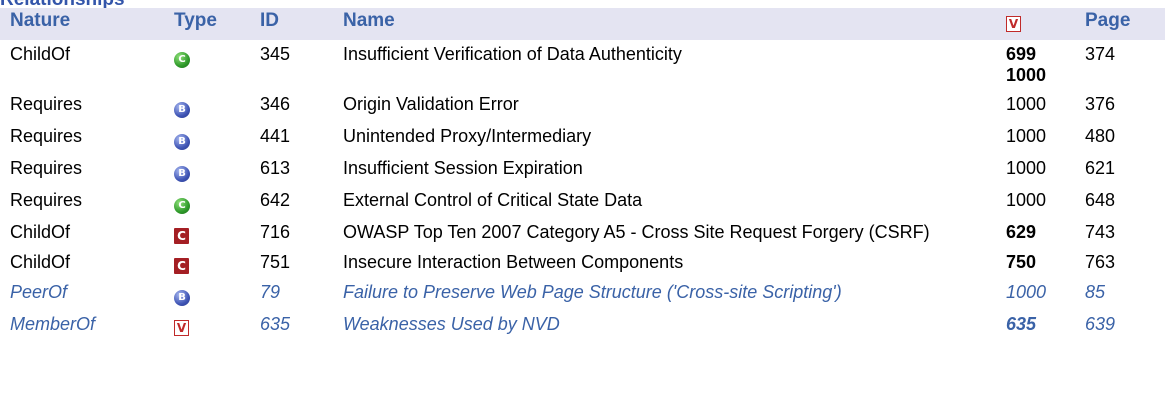  I want to click on column-header-page: Page, so click(1120, 24).